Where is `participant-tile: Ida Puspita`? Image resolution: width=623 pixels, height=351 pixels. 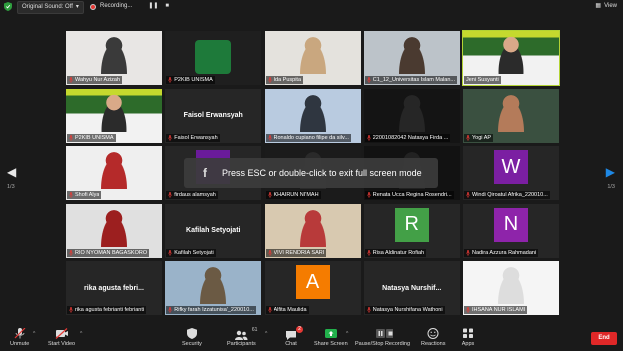 participant-tile: Ida Puspita is located at coordinates (312, 58).